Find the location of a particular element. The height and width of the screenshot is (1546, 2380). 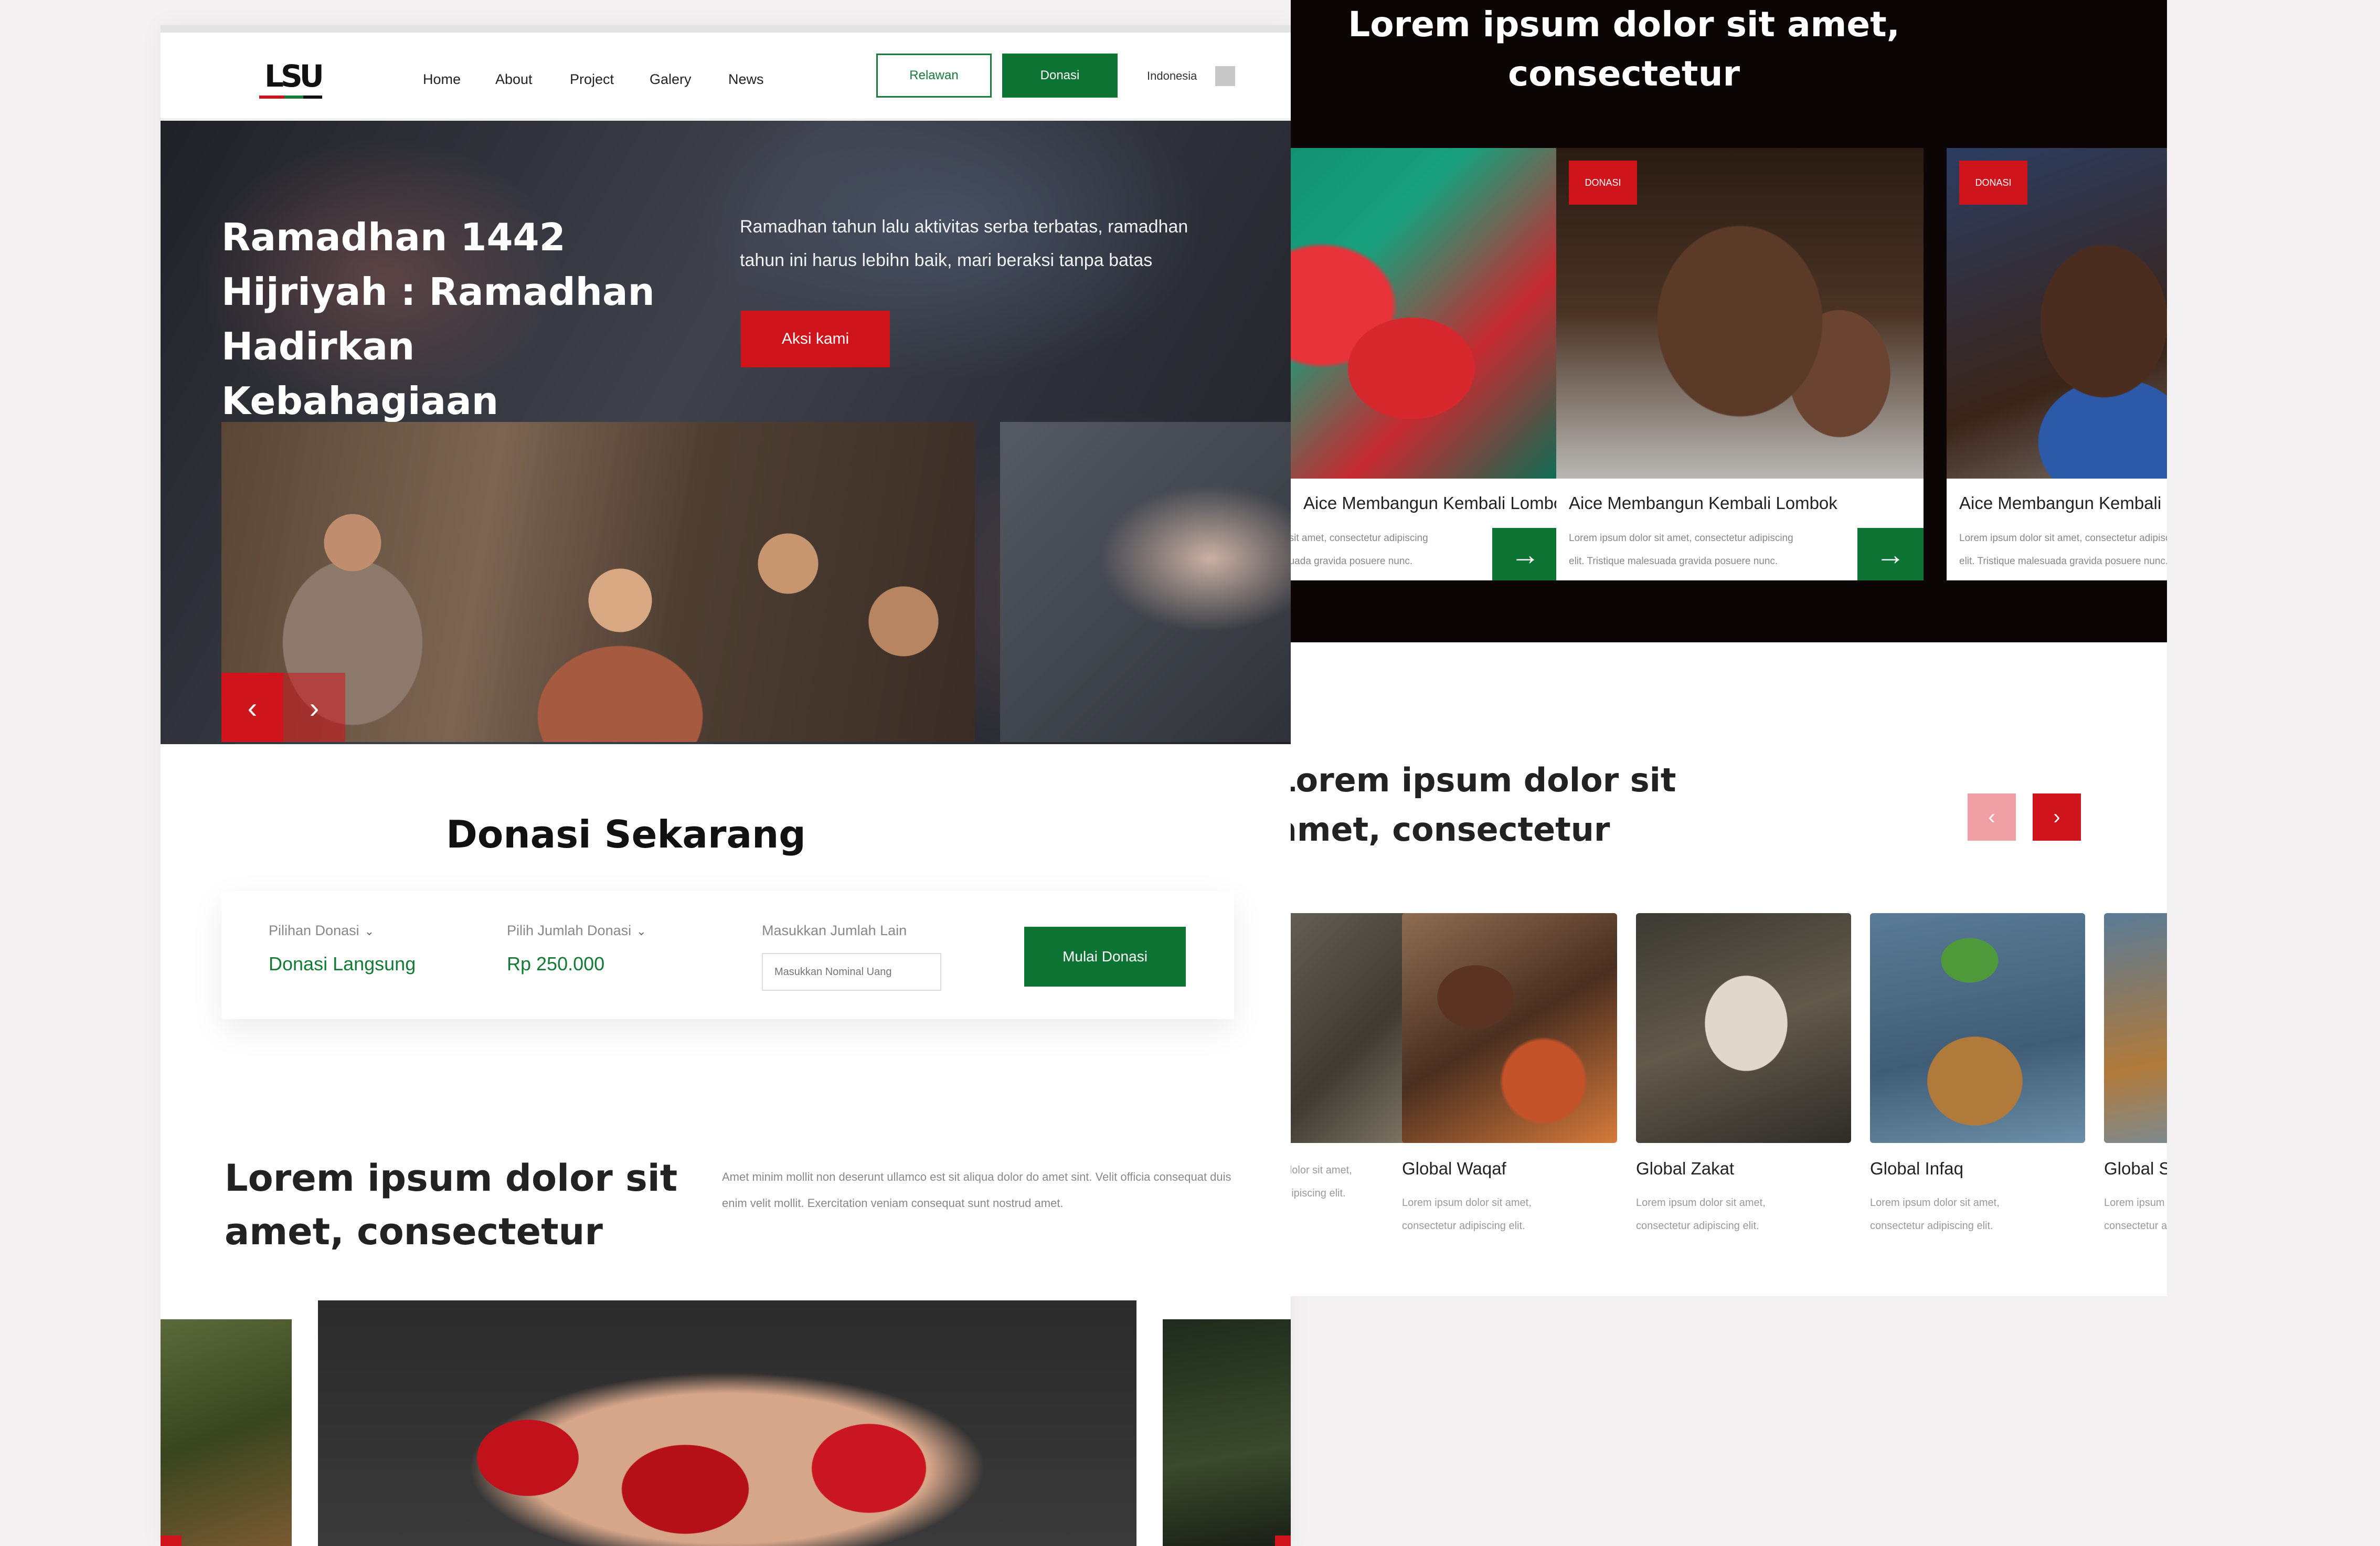

program-title: Global Zakat is located at coordinates (1685, 1168).